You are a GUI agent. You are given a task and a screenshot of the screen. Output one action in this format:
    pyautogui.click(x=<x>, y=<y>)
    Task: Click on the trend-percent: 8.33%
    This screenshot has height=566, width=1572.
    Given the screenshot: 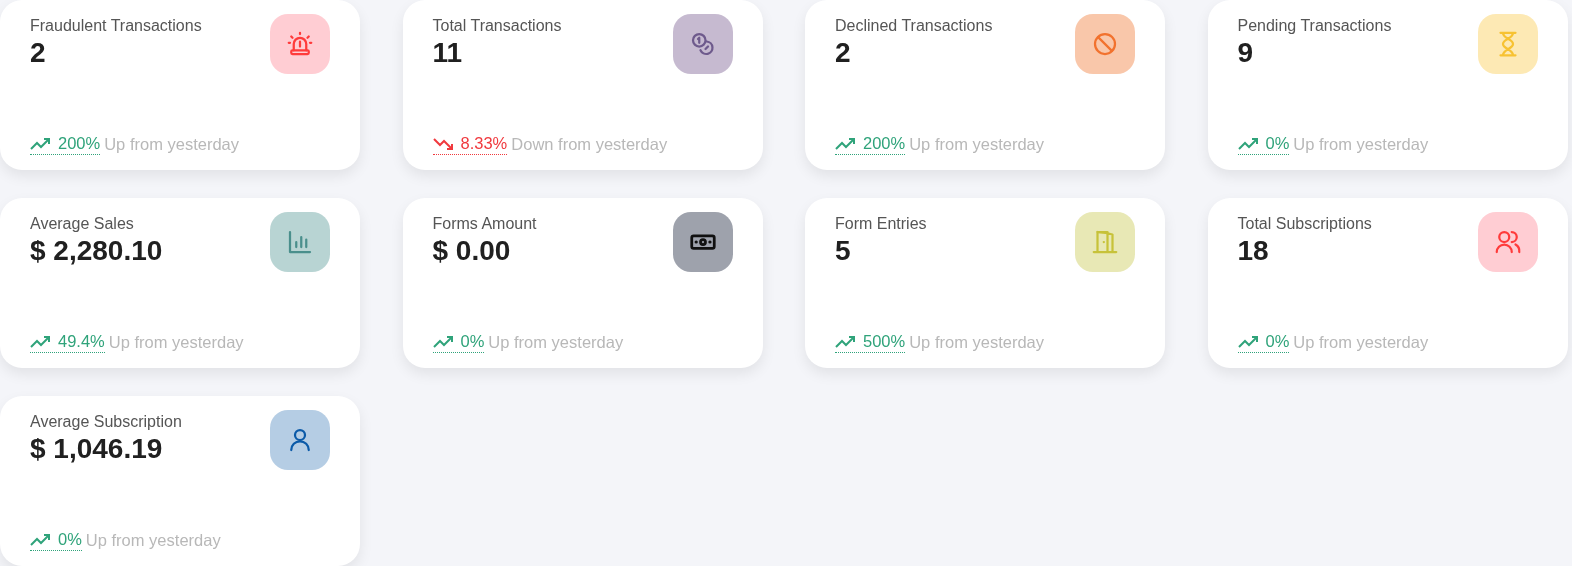 What is the action you would take?
    pyautogui.click(x=470, y=144)
    